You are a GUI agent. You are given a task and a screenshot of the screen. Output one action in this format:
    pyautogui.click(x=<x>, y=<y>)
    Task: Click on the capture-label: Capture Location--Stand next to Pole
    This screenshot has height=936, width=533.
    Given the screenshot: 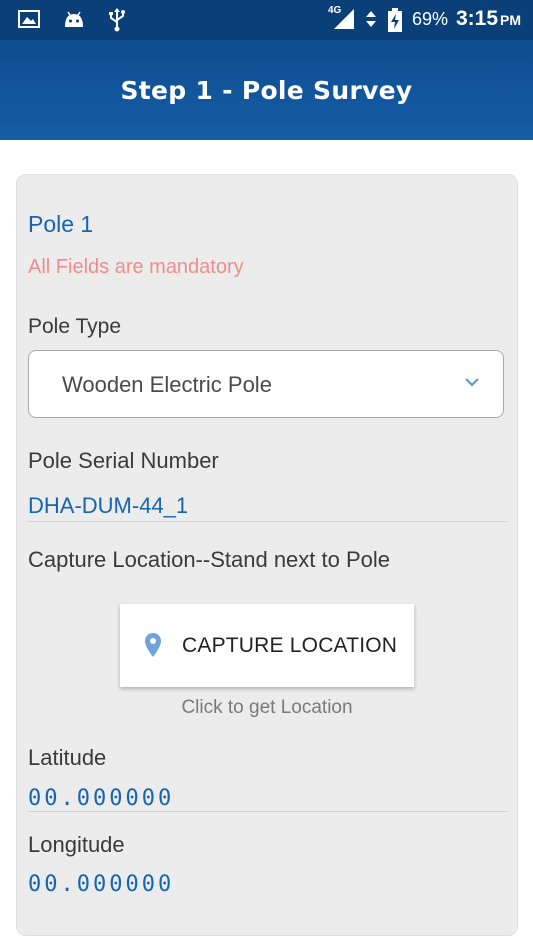 What is the action you would take?
    pyautogui.click(x=209, y=559)
    